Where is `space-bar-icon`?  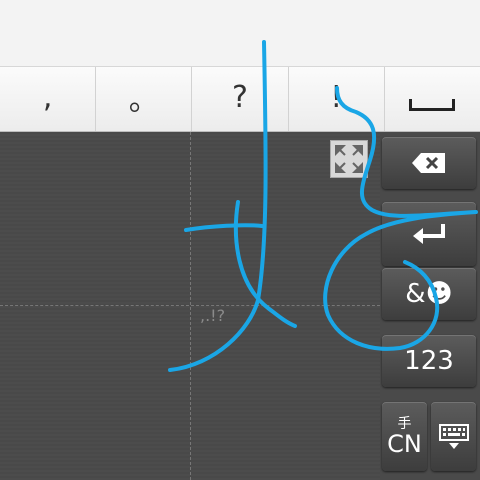
space-bar-icon is located at coordinates (432, 105).